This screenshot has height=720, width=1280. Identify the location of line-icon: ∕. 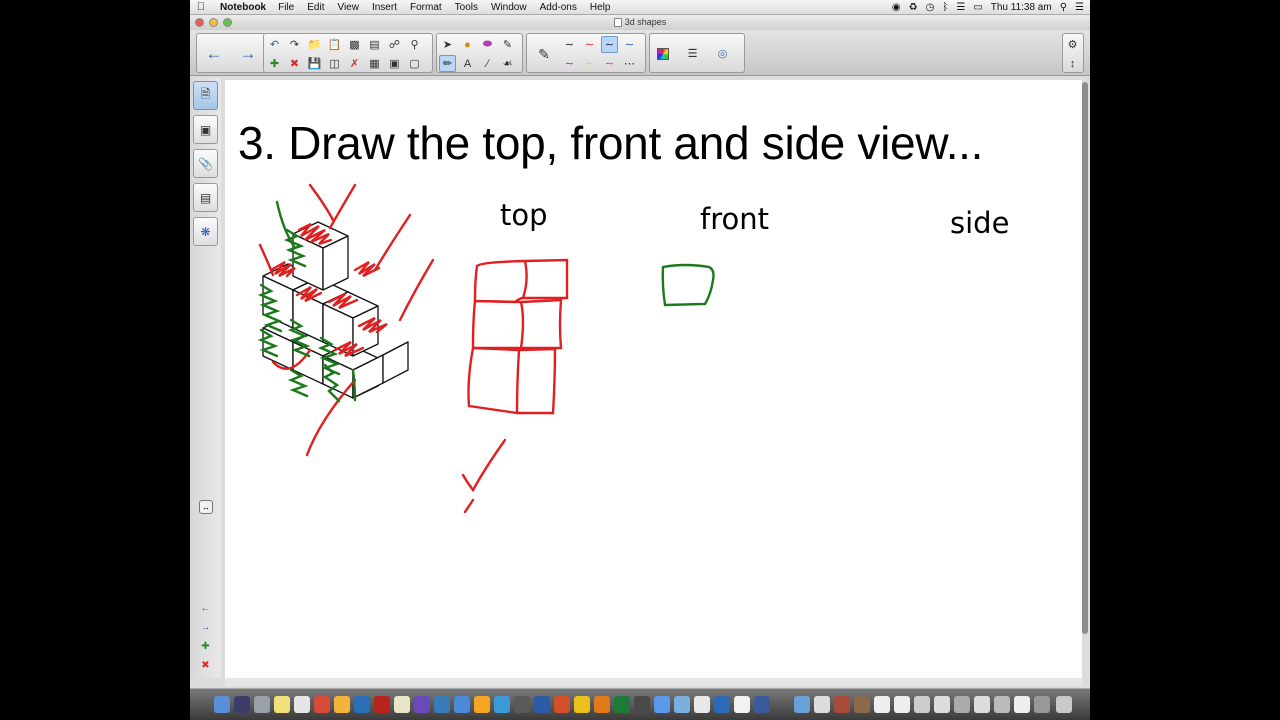
(487, 63).